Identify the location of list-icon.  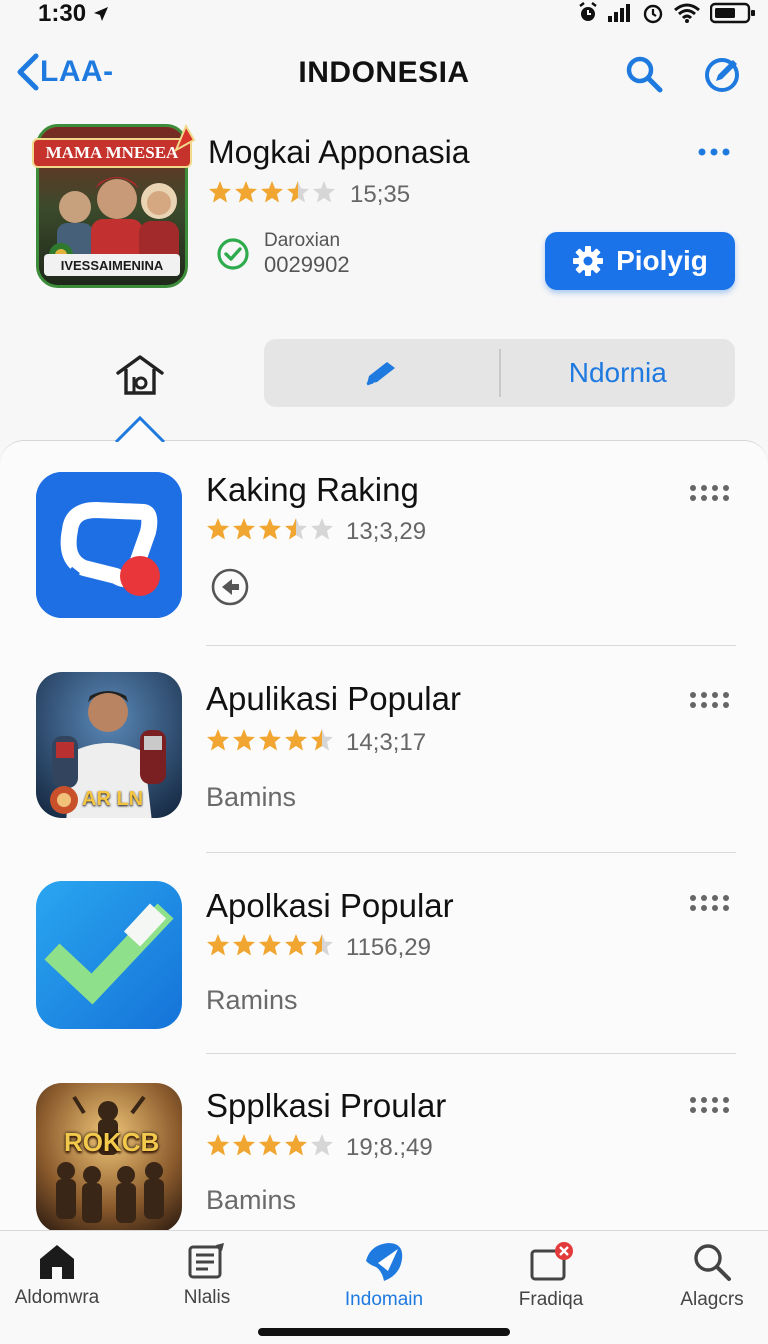
(206, 1261).